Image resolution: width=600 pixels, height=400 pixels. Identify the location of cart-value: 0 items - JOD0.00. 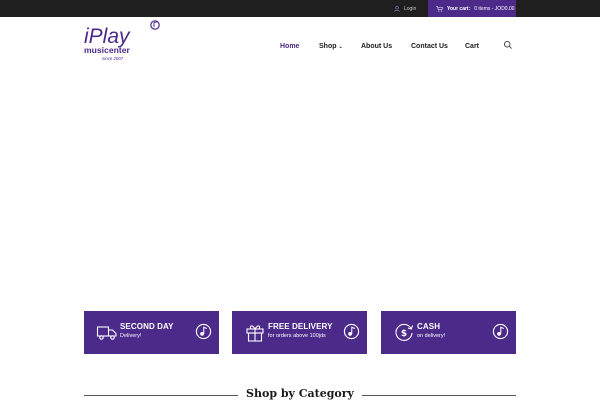
(494, 8).